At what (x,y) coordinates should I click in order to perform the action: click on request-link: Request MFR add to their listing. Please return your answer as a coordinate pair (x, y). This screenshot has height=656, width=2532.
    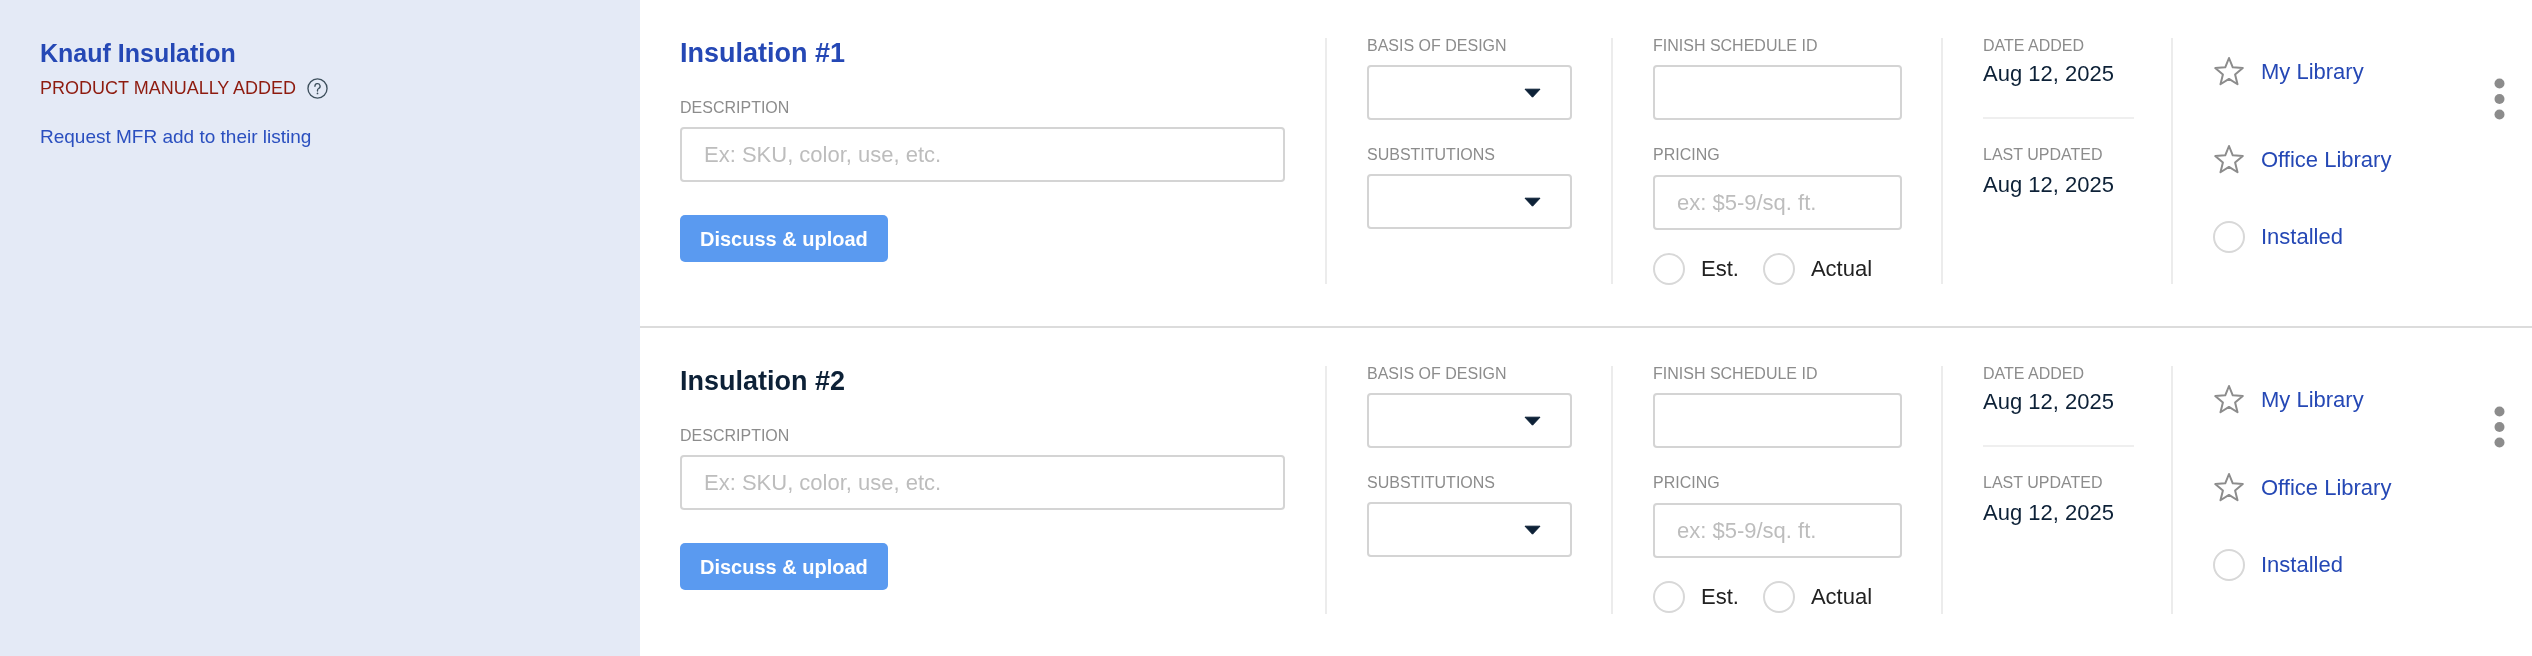
    Looking at the image, I should click on (176, 136).